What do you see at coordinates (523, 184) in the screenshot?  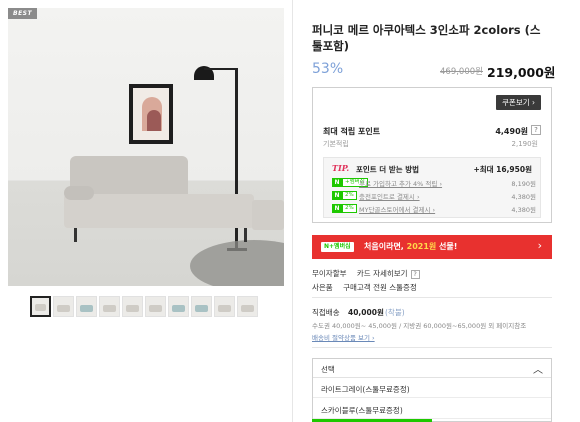 I see `tip-row-amount: 8,190원` at bounding box center [523, 184].